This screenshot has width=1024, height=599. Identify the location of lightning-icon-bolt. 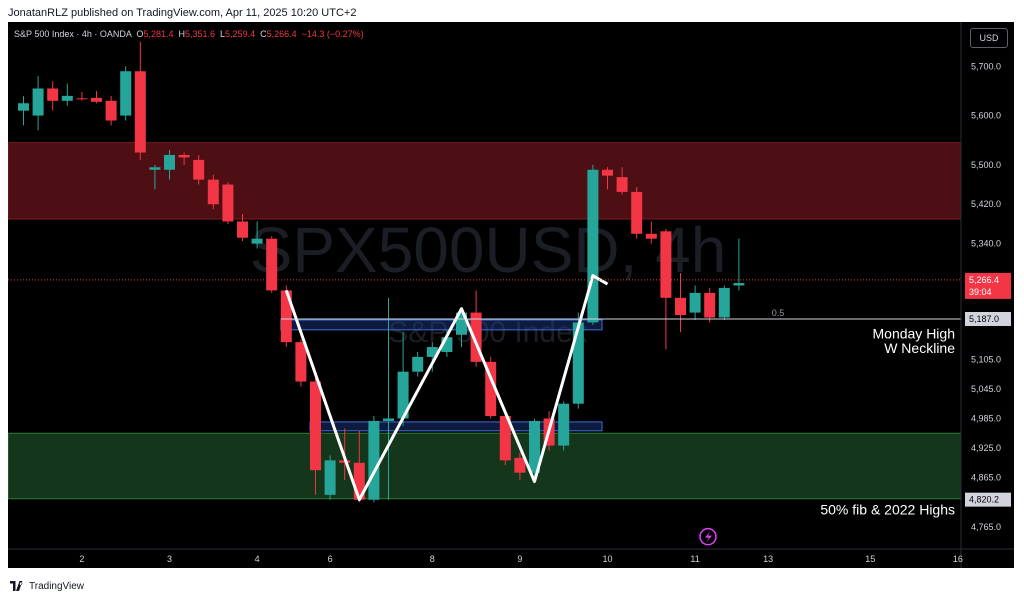
(708, 537).